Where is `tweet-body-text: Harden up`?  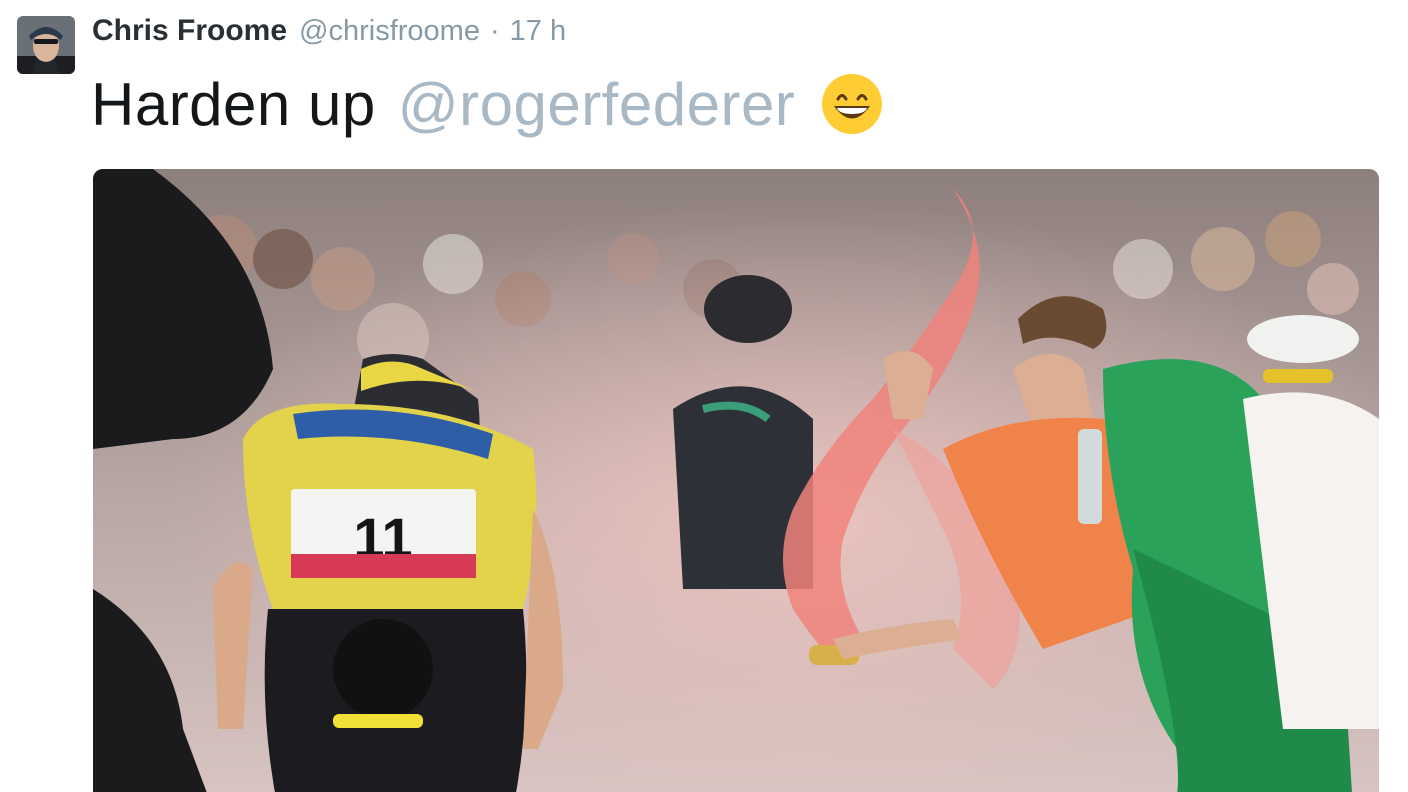
tweet-body-text: Harden up is located at coordinates (233, 104).